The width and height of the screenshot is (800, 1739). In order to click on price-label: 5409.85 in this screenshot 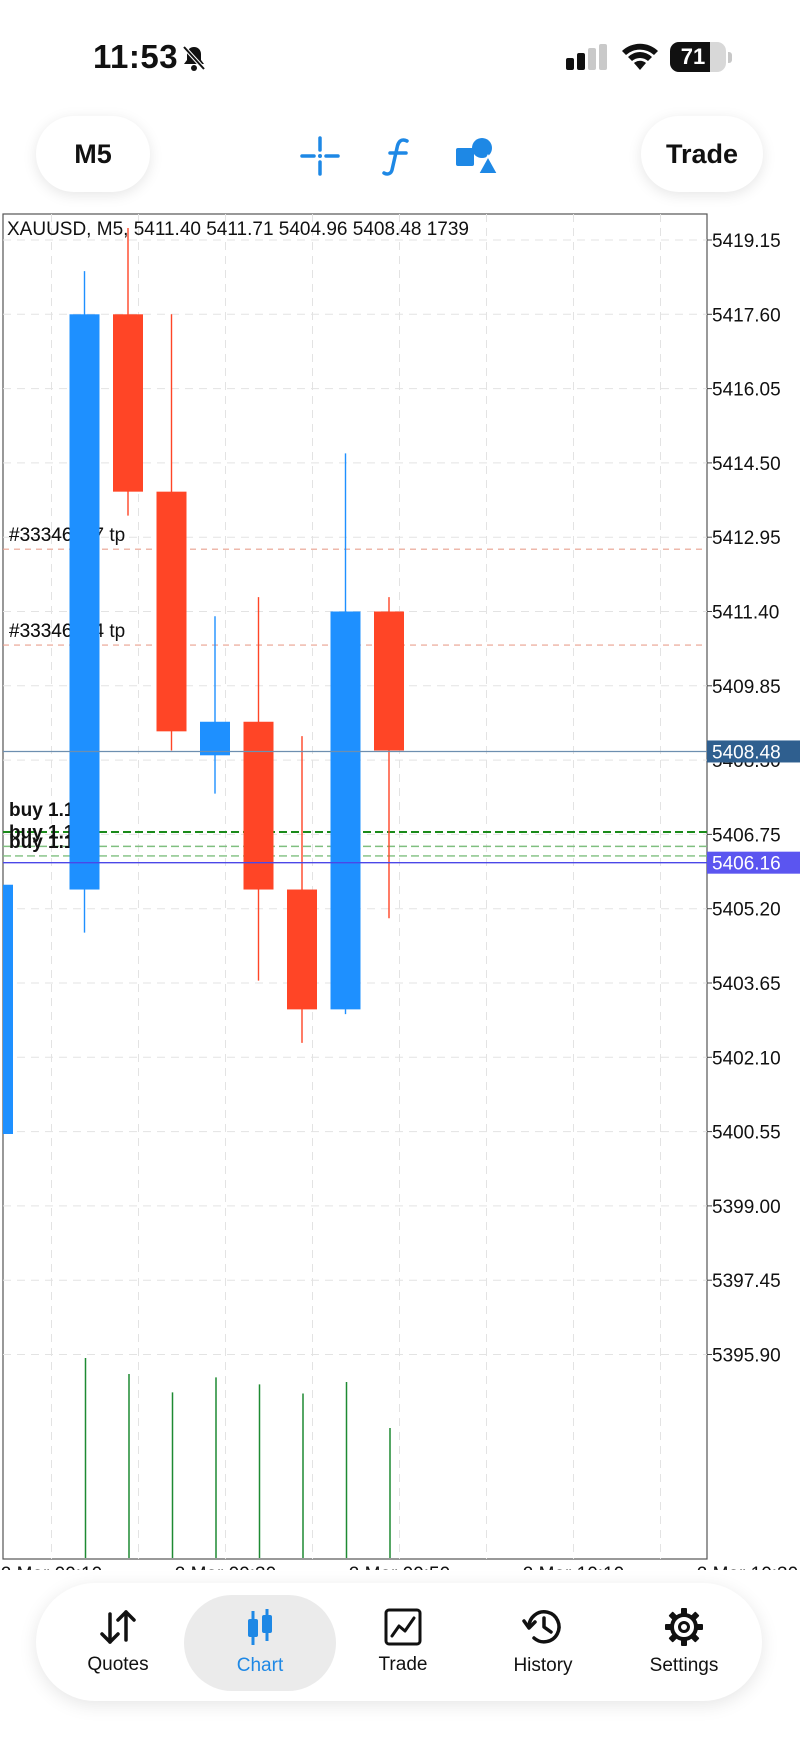, I will do `click(746, 687)`.